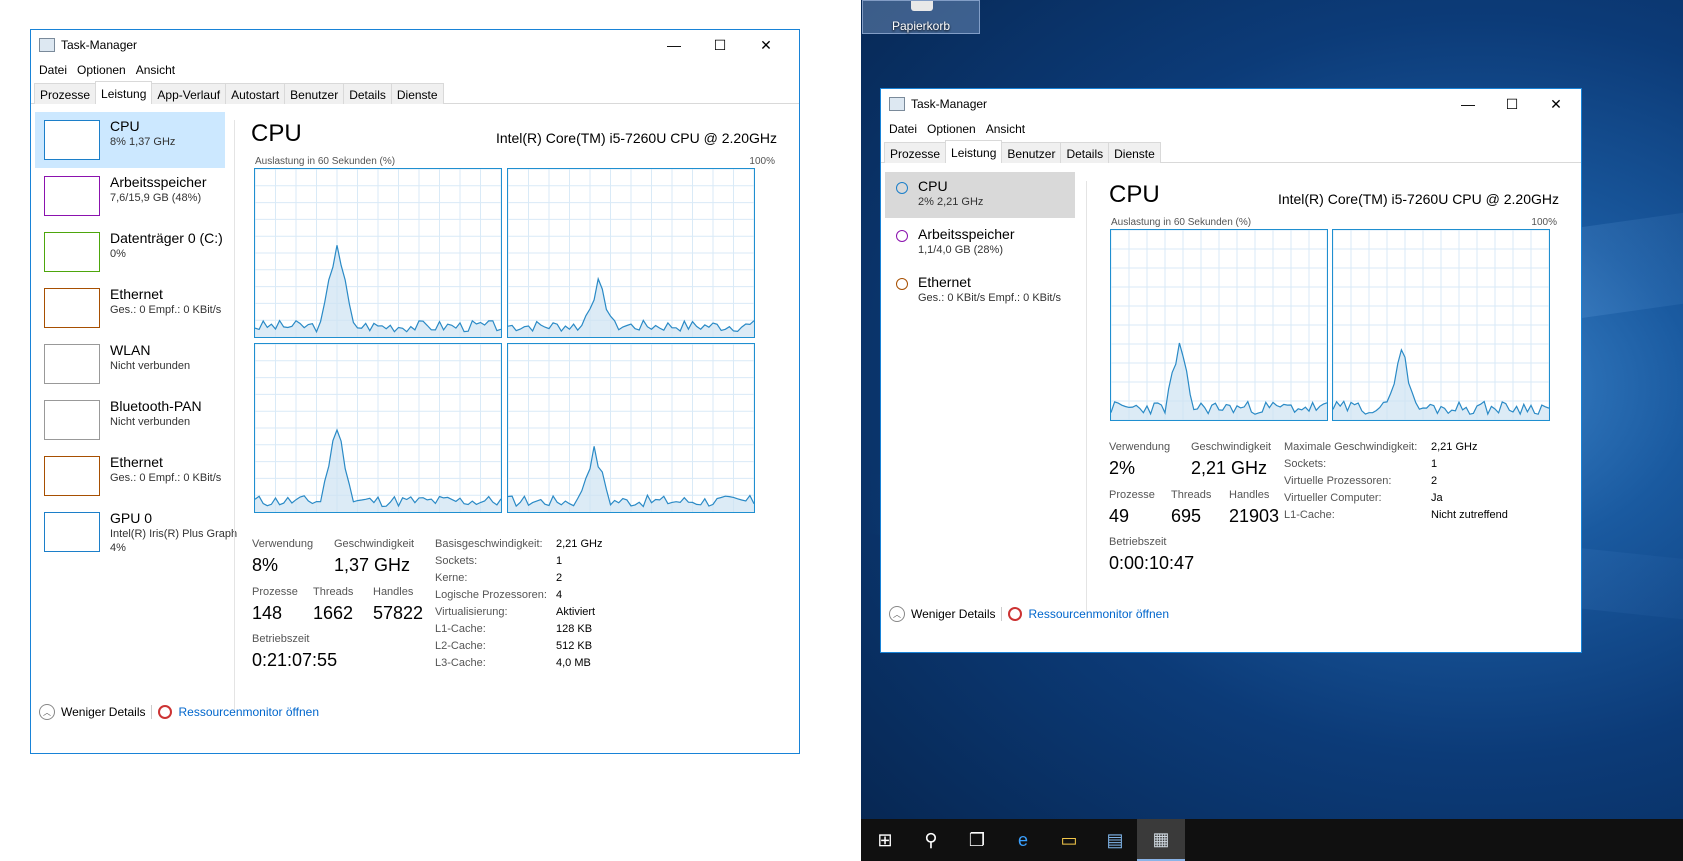 The image size is (1683, 861). Describe the element at coordinates (933, 186) in the screenshot. I see `sidebar-item-title: CPU` at that location.